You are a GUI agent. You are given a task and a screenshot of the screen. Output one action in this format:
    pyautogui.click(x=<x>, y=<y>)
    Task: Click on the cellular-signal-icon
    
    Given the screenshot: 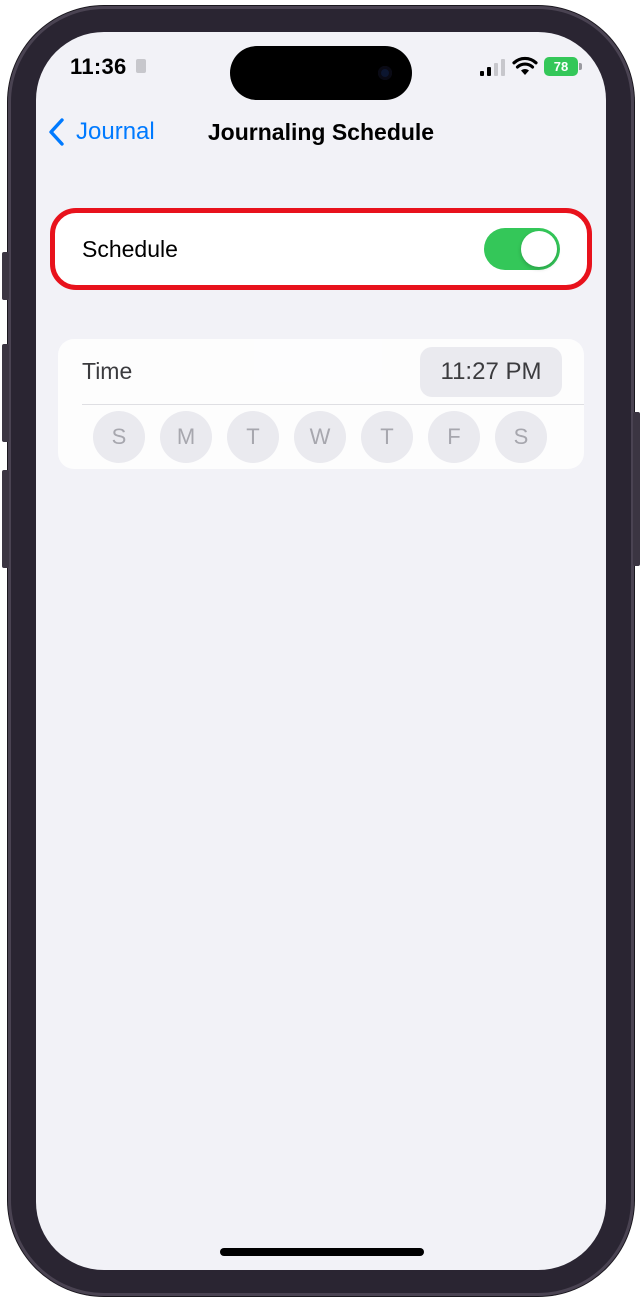 What is the action you would take?
    pyautogui.click(x=493, y=67)
    